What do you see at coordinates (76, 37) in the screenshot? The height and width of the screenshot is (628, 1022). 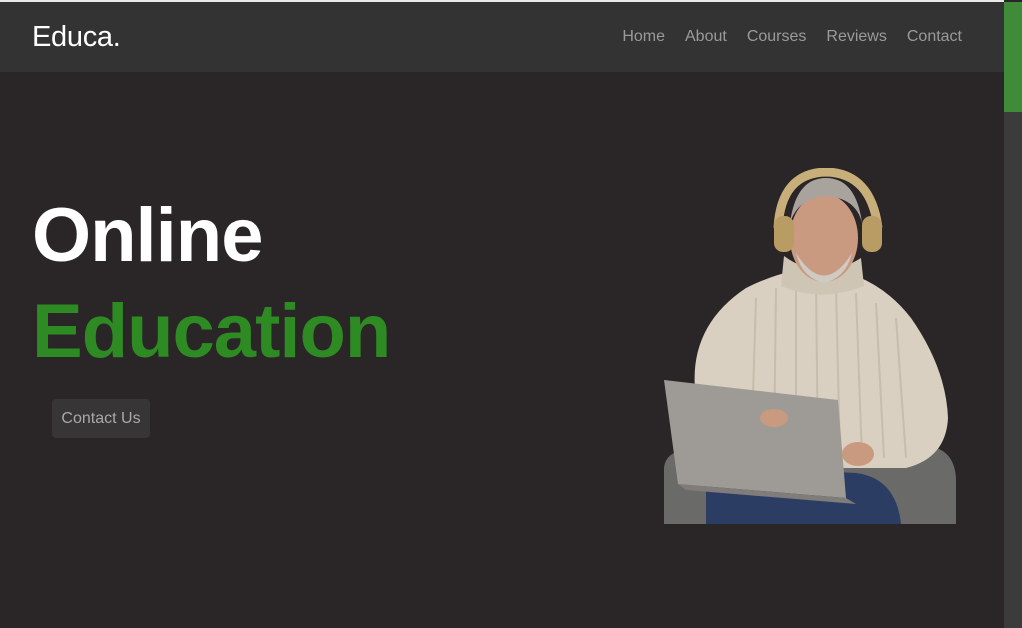 I see `brand-logo: Educa.` at bounding box center [76, 37].